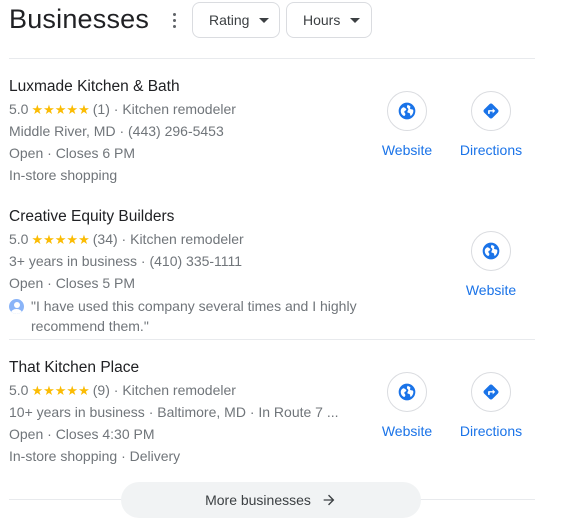 This screenshot has width=564, height=522. What do you see at coordinates (74, 368) in the screenshot?
I see `business-name: That Kitchen Place` at bounding box center [74, 368].